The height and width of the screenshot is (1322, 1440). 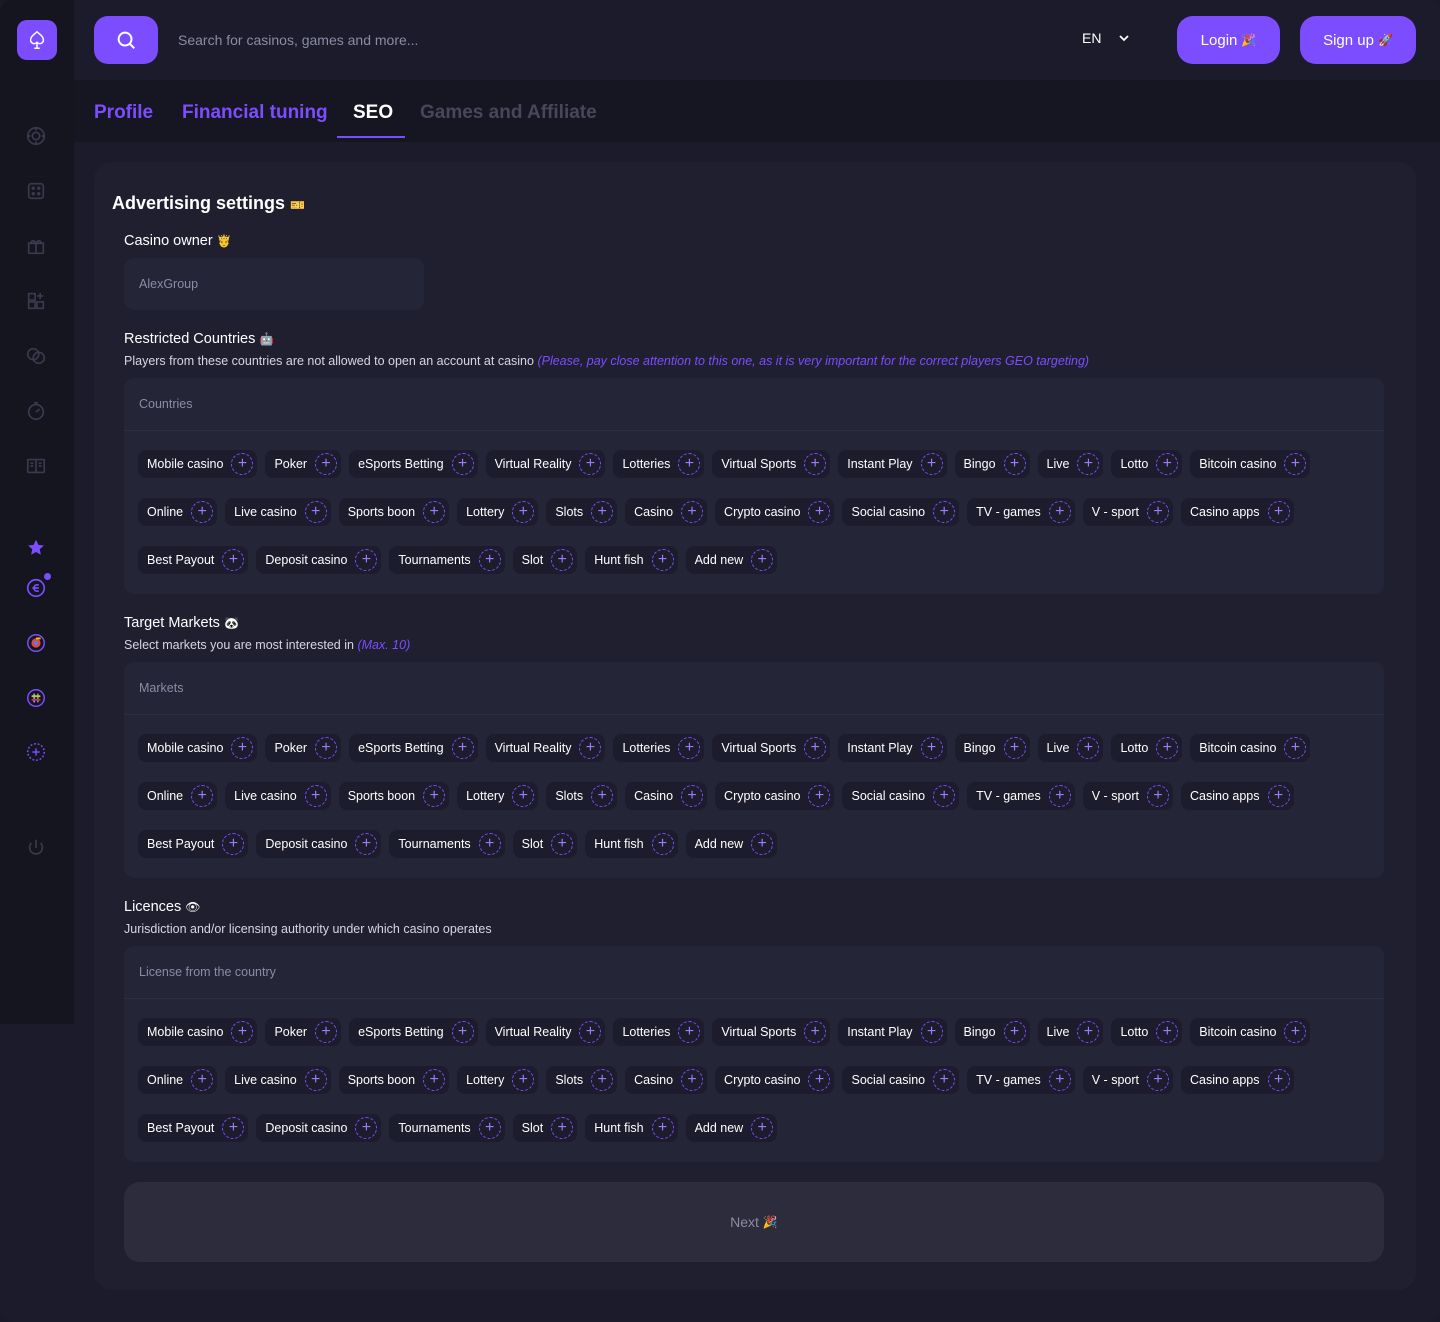 What do you see at coordinates (754, 1222) in the screenshot?
I see `next-button: Next 🎉` at bounding box center [754, 1222].